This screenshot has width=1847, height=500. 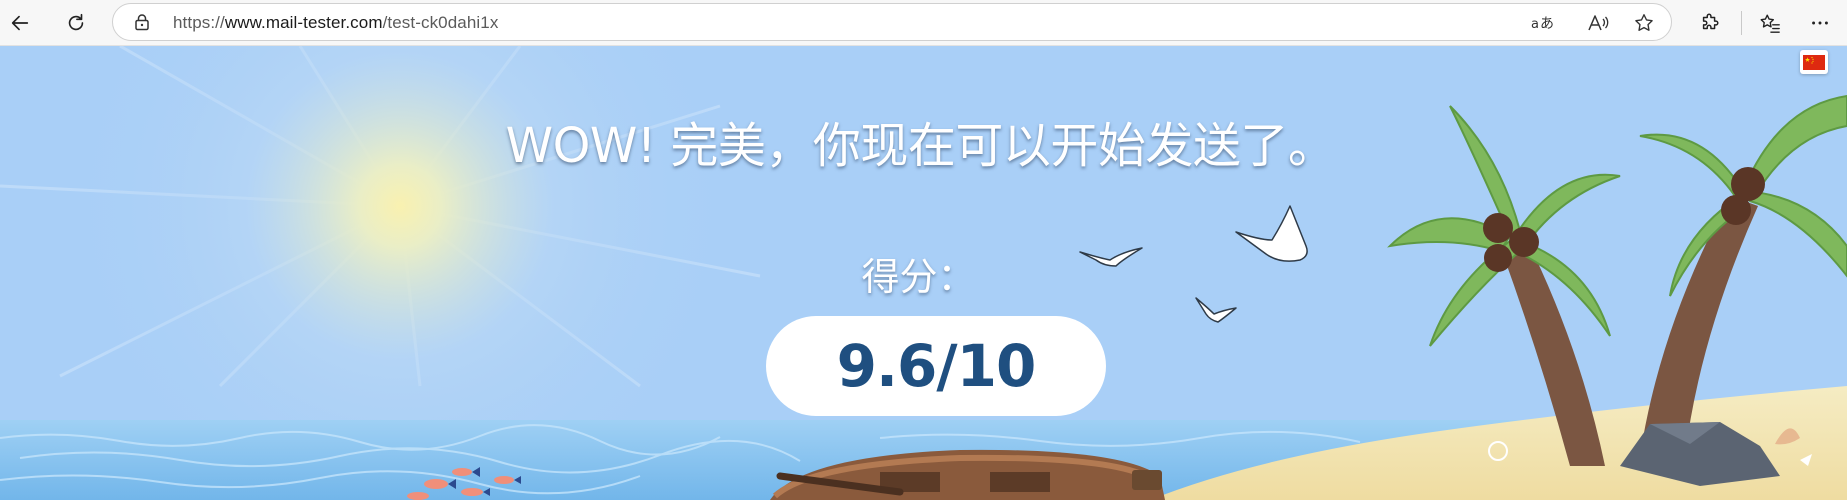 I want to click on url-host: www.mail-tester.com, so click(x=303, y=22).